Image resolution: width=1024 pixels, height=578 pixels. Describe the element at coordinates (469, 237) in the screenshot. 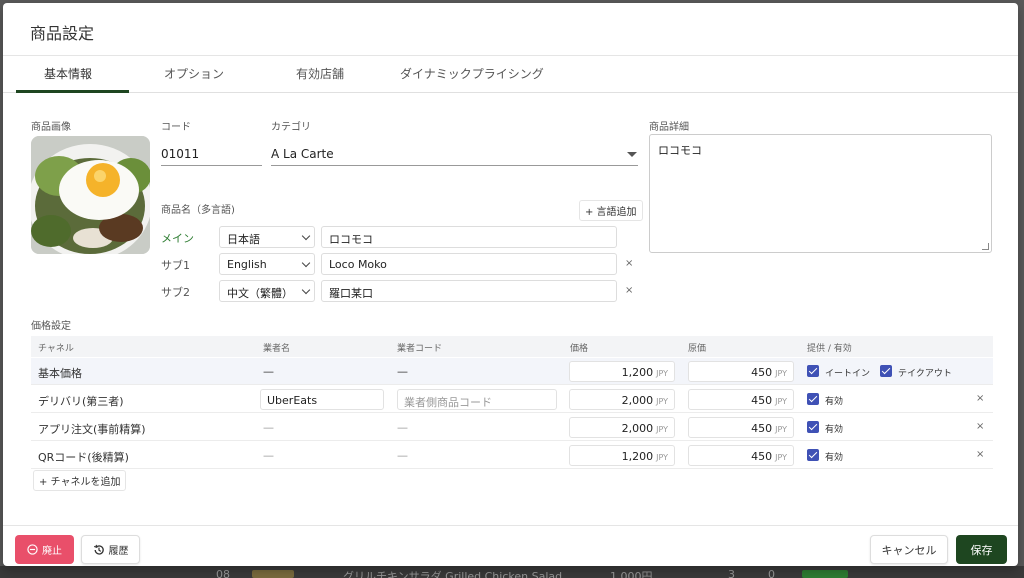

I see `name-input-main: ロコモコ` at that location.